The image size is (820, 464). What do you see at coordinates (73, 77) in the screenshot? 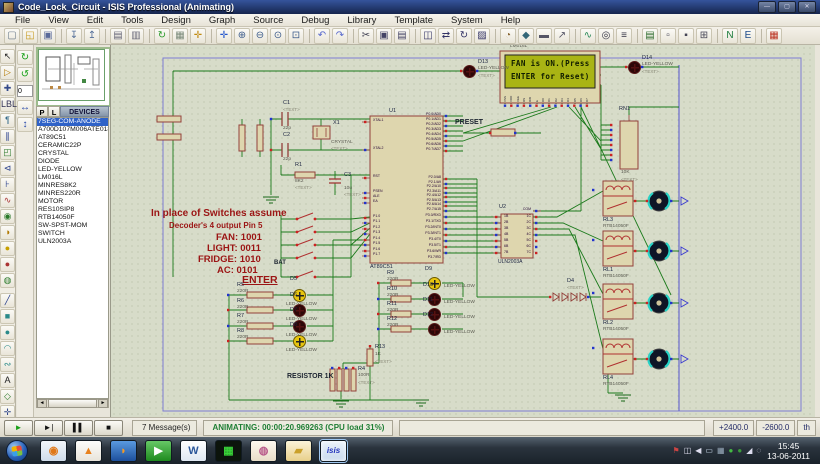
I see `overview-window` at bounding box center [73, 77].